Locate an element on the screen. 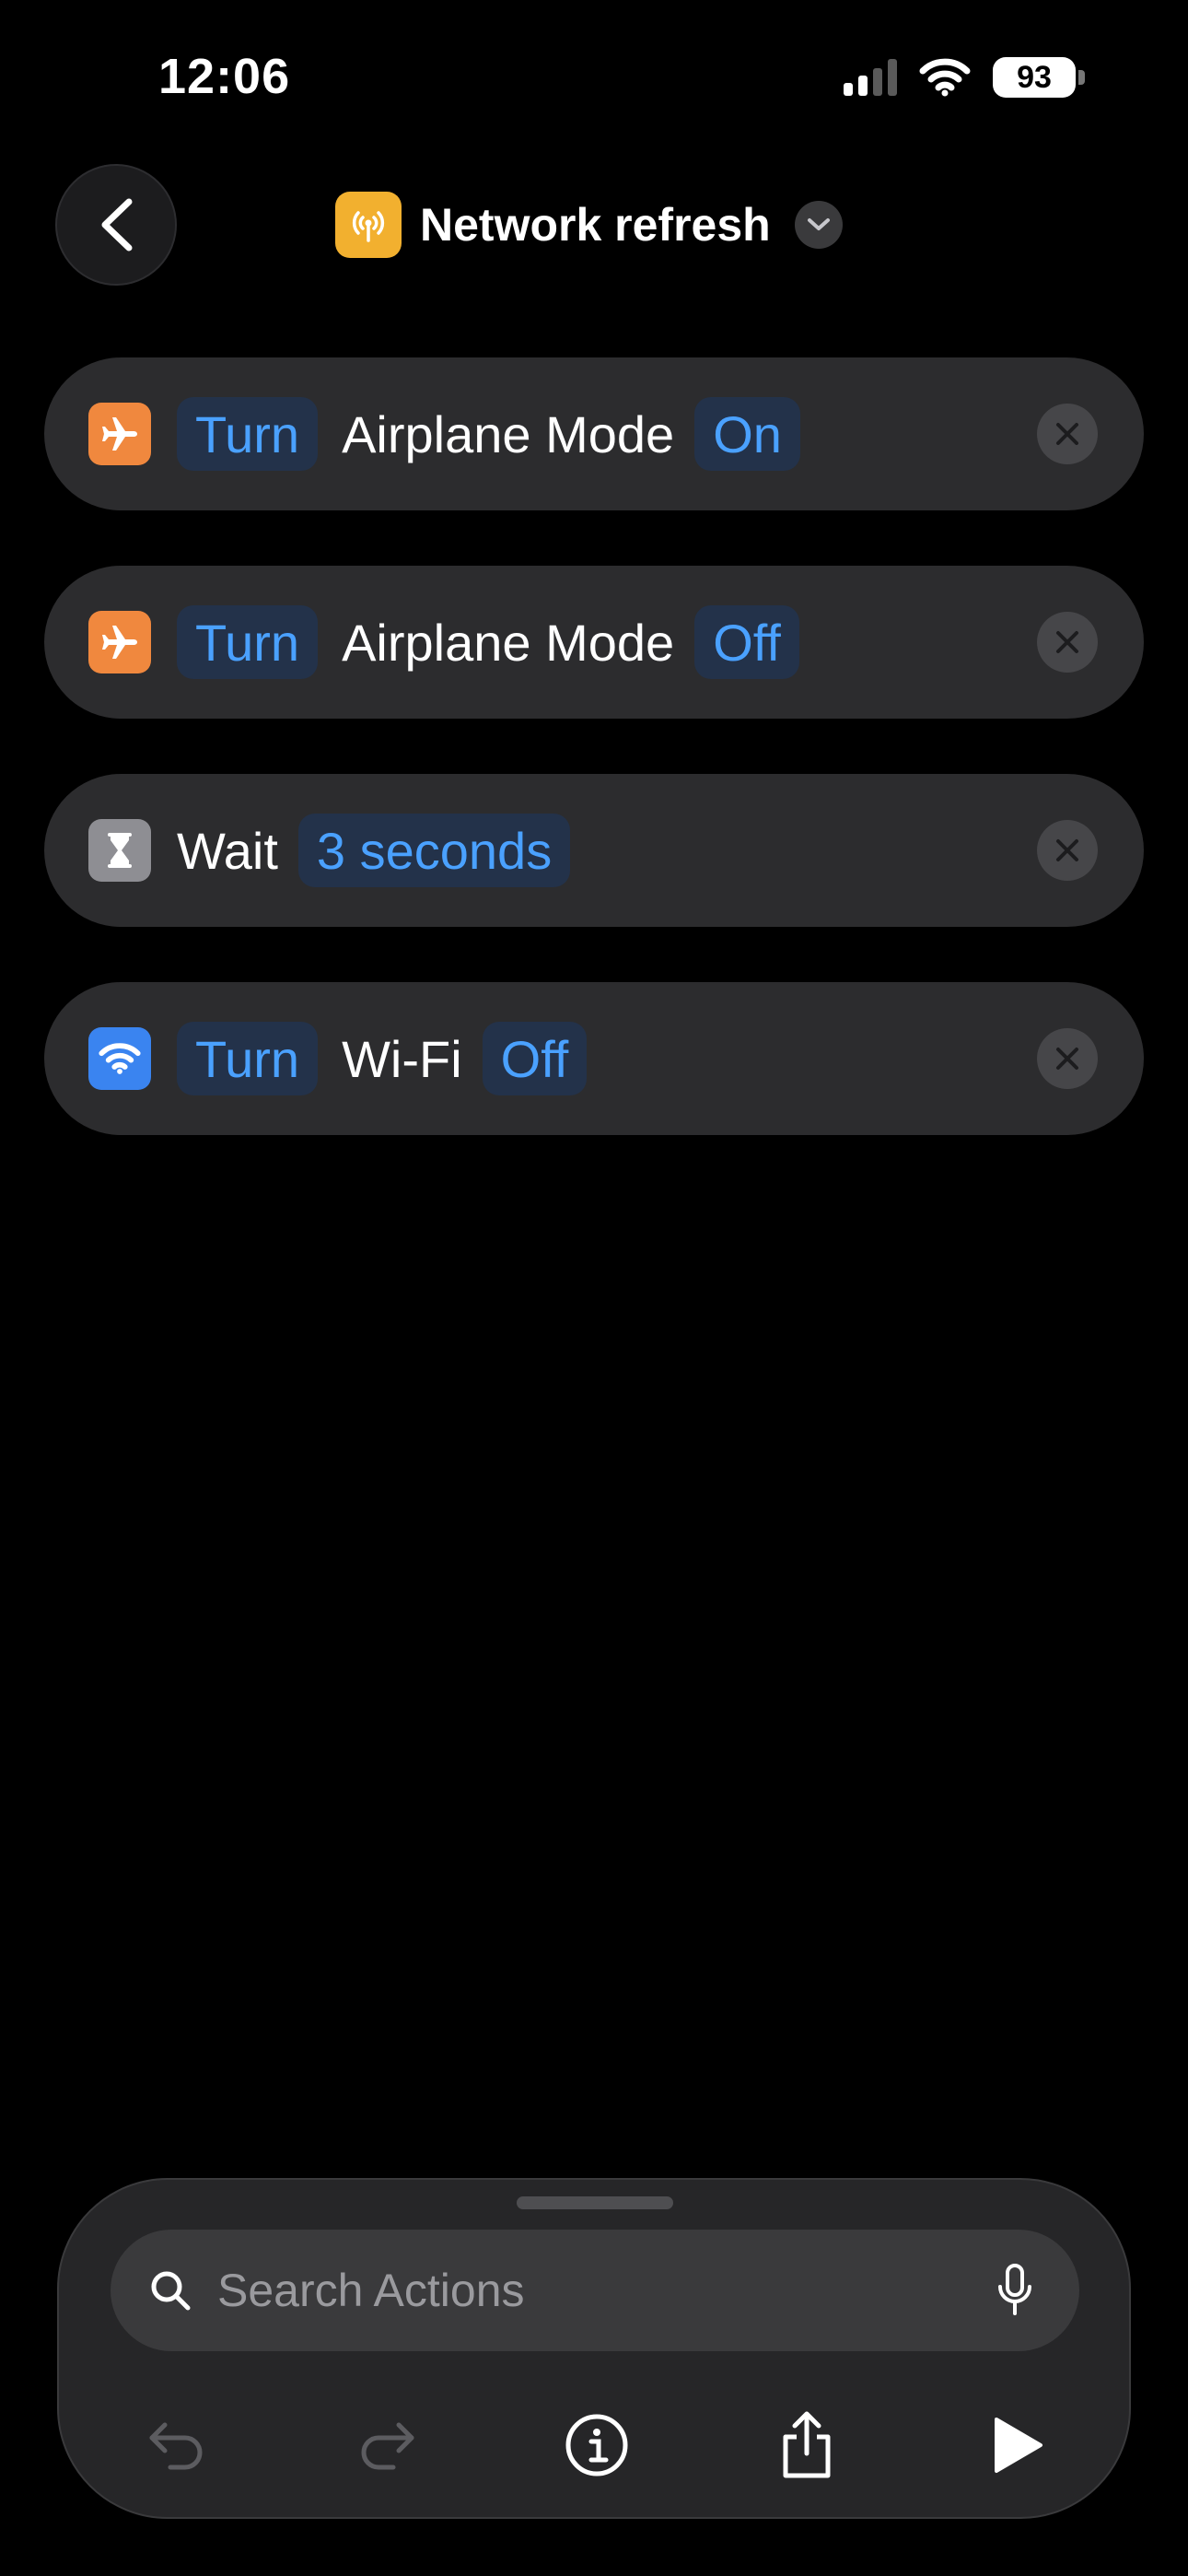 This screenshot has width=1188, height=2576. chevron-down-icon is located at coordinates (818, 225).